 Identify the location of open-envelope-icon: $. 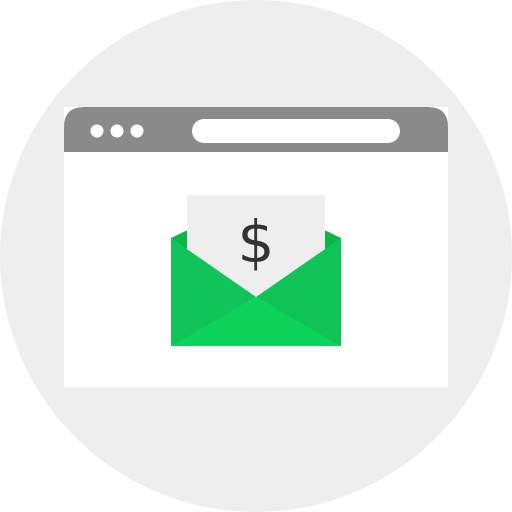
(256, 270).